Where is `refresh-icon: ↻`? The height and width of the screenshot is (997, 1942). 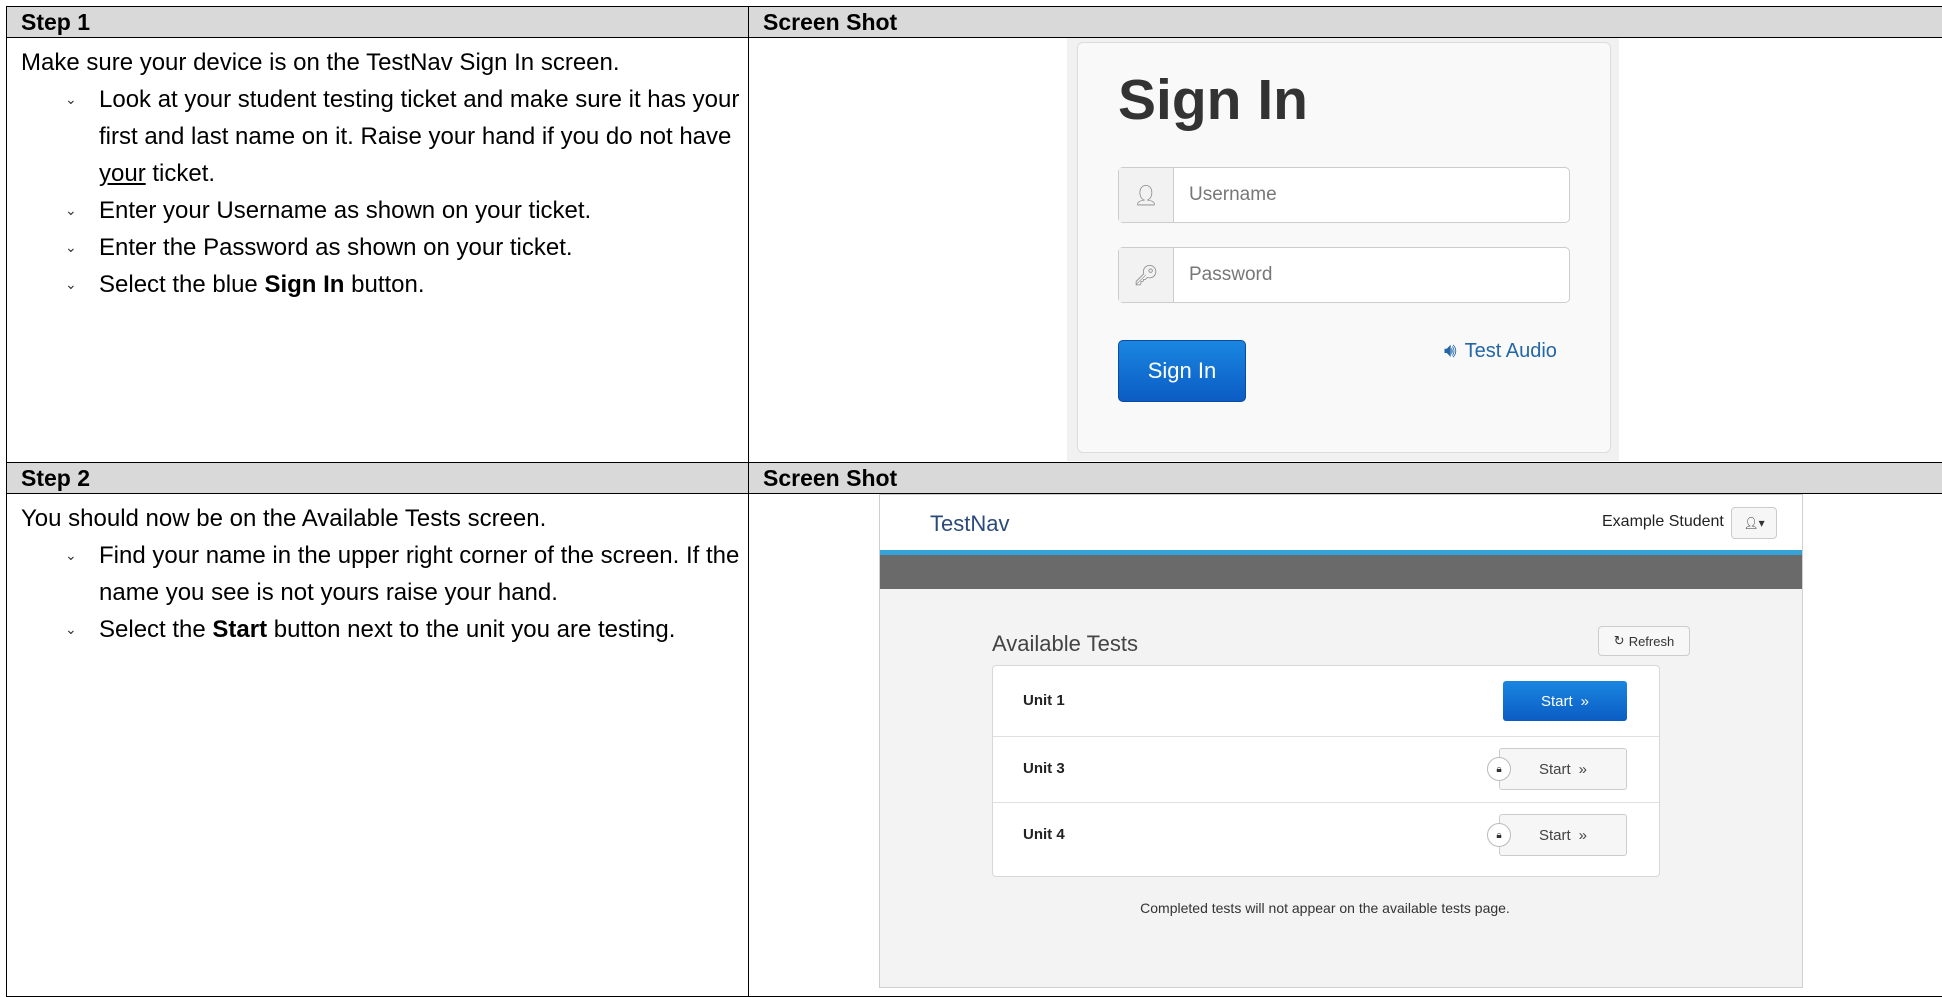
refresh-icon: ↻ is located at coordinates (1619, 640).